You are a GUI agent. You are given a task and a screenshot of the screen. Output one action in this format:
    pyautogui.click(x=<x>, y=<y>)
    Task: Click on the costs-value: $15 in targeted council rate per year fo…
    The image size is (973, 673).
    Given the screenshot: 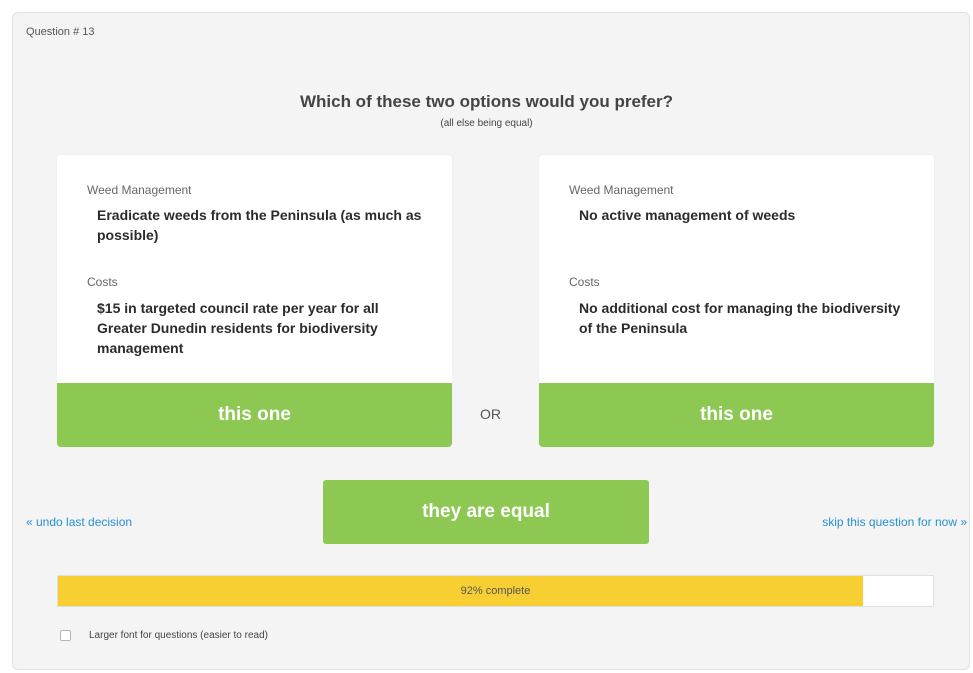 What is the action you would take?
    pyautogui.click(x=238, y=328)
    